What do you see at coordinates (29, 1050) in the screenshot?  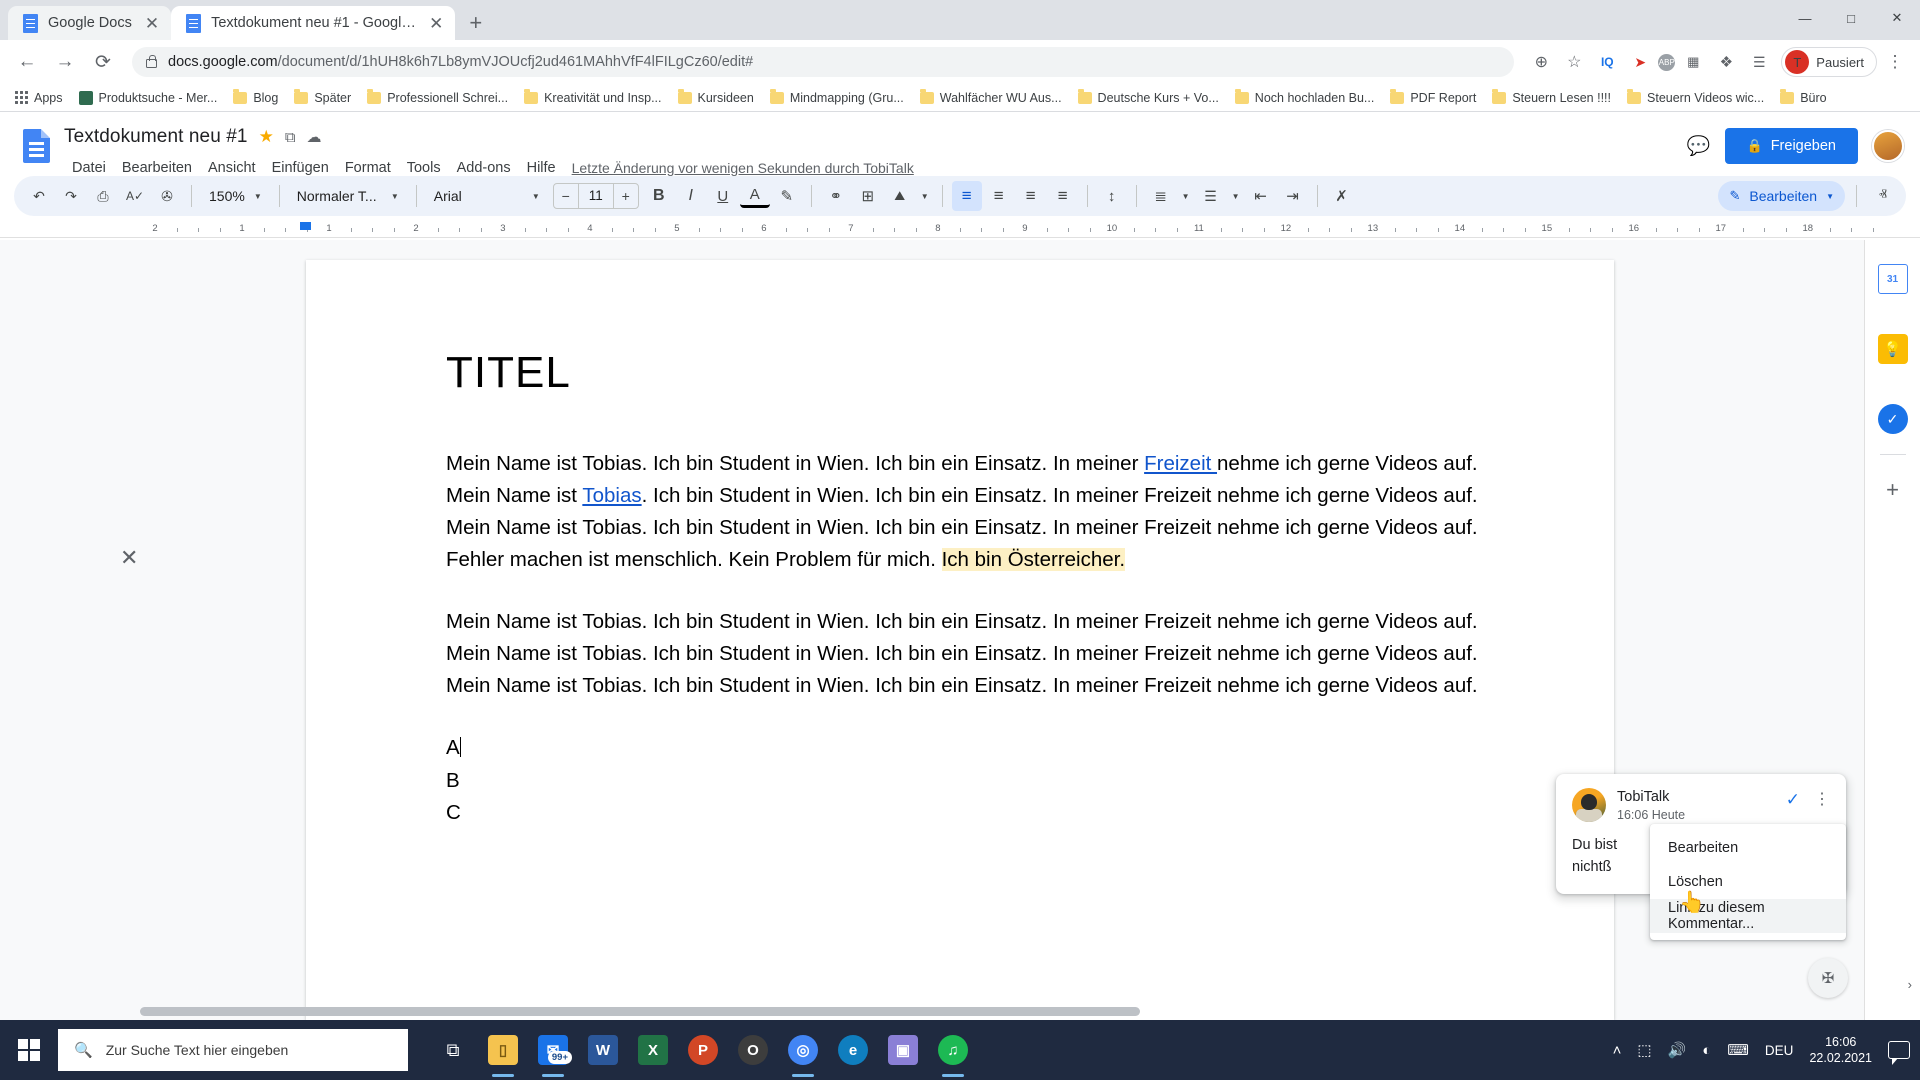 I see `windows-start-icon` at bounding box center [29, 1050].